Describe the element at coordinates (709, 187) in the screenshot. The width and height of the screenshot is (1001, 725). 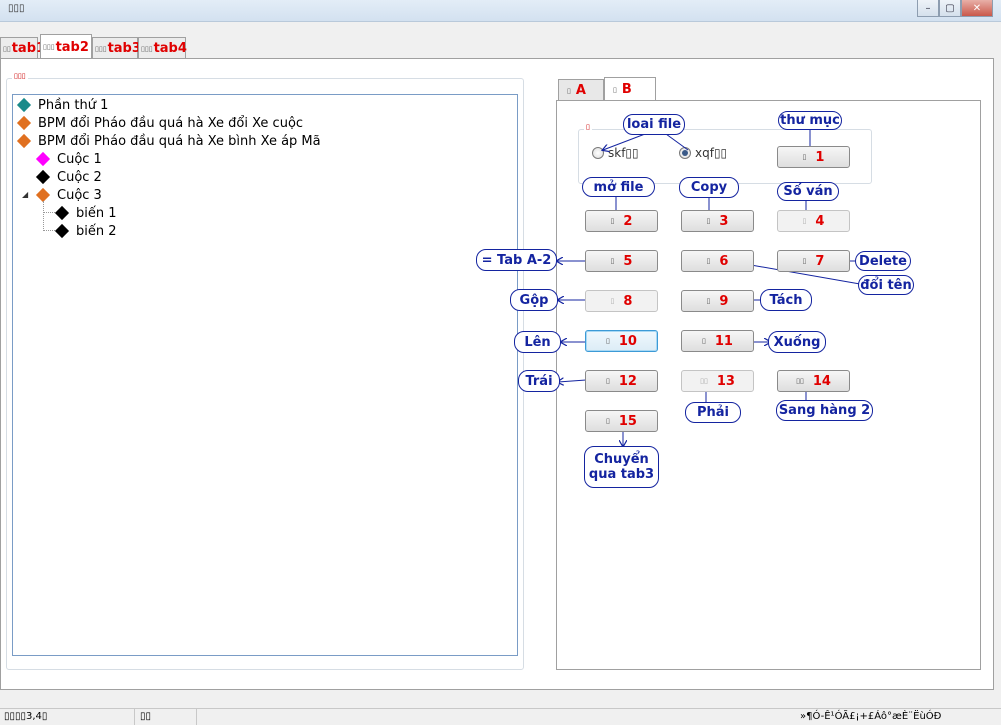
I see `callout-copy: Copy` at that location.